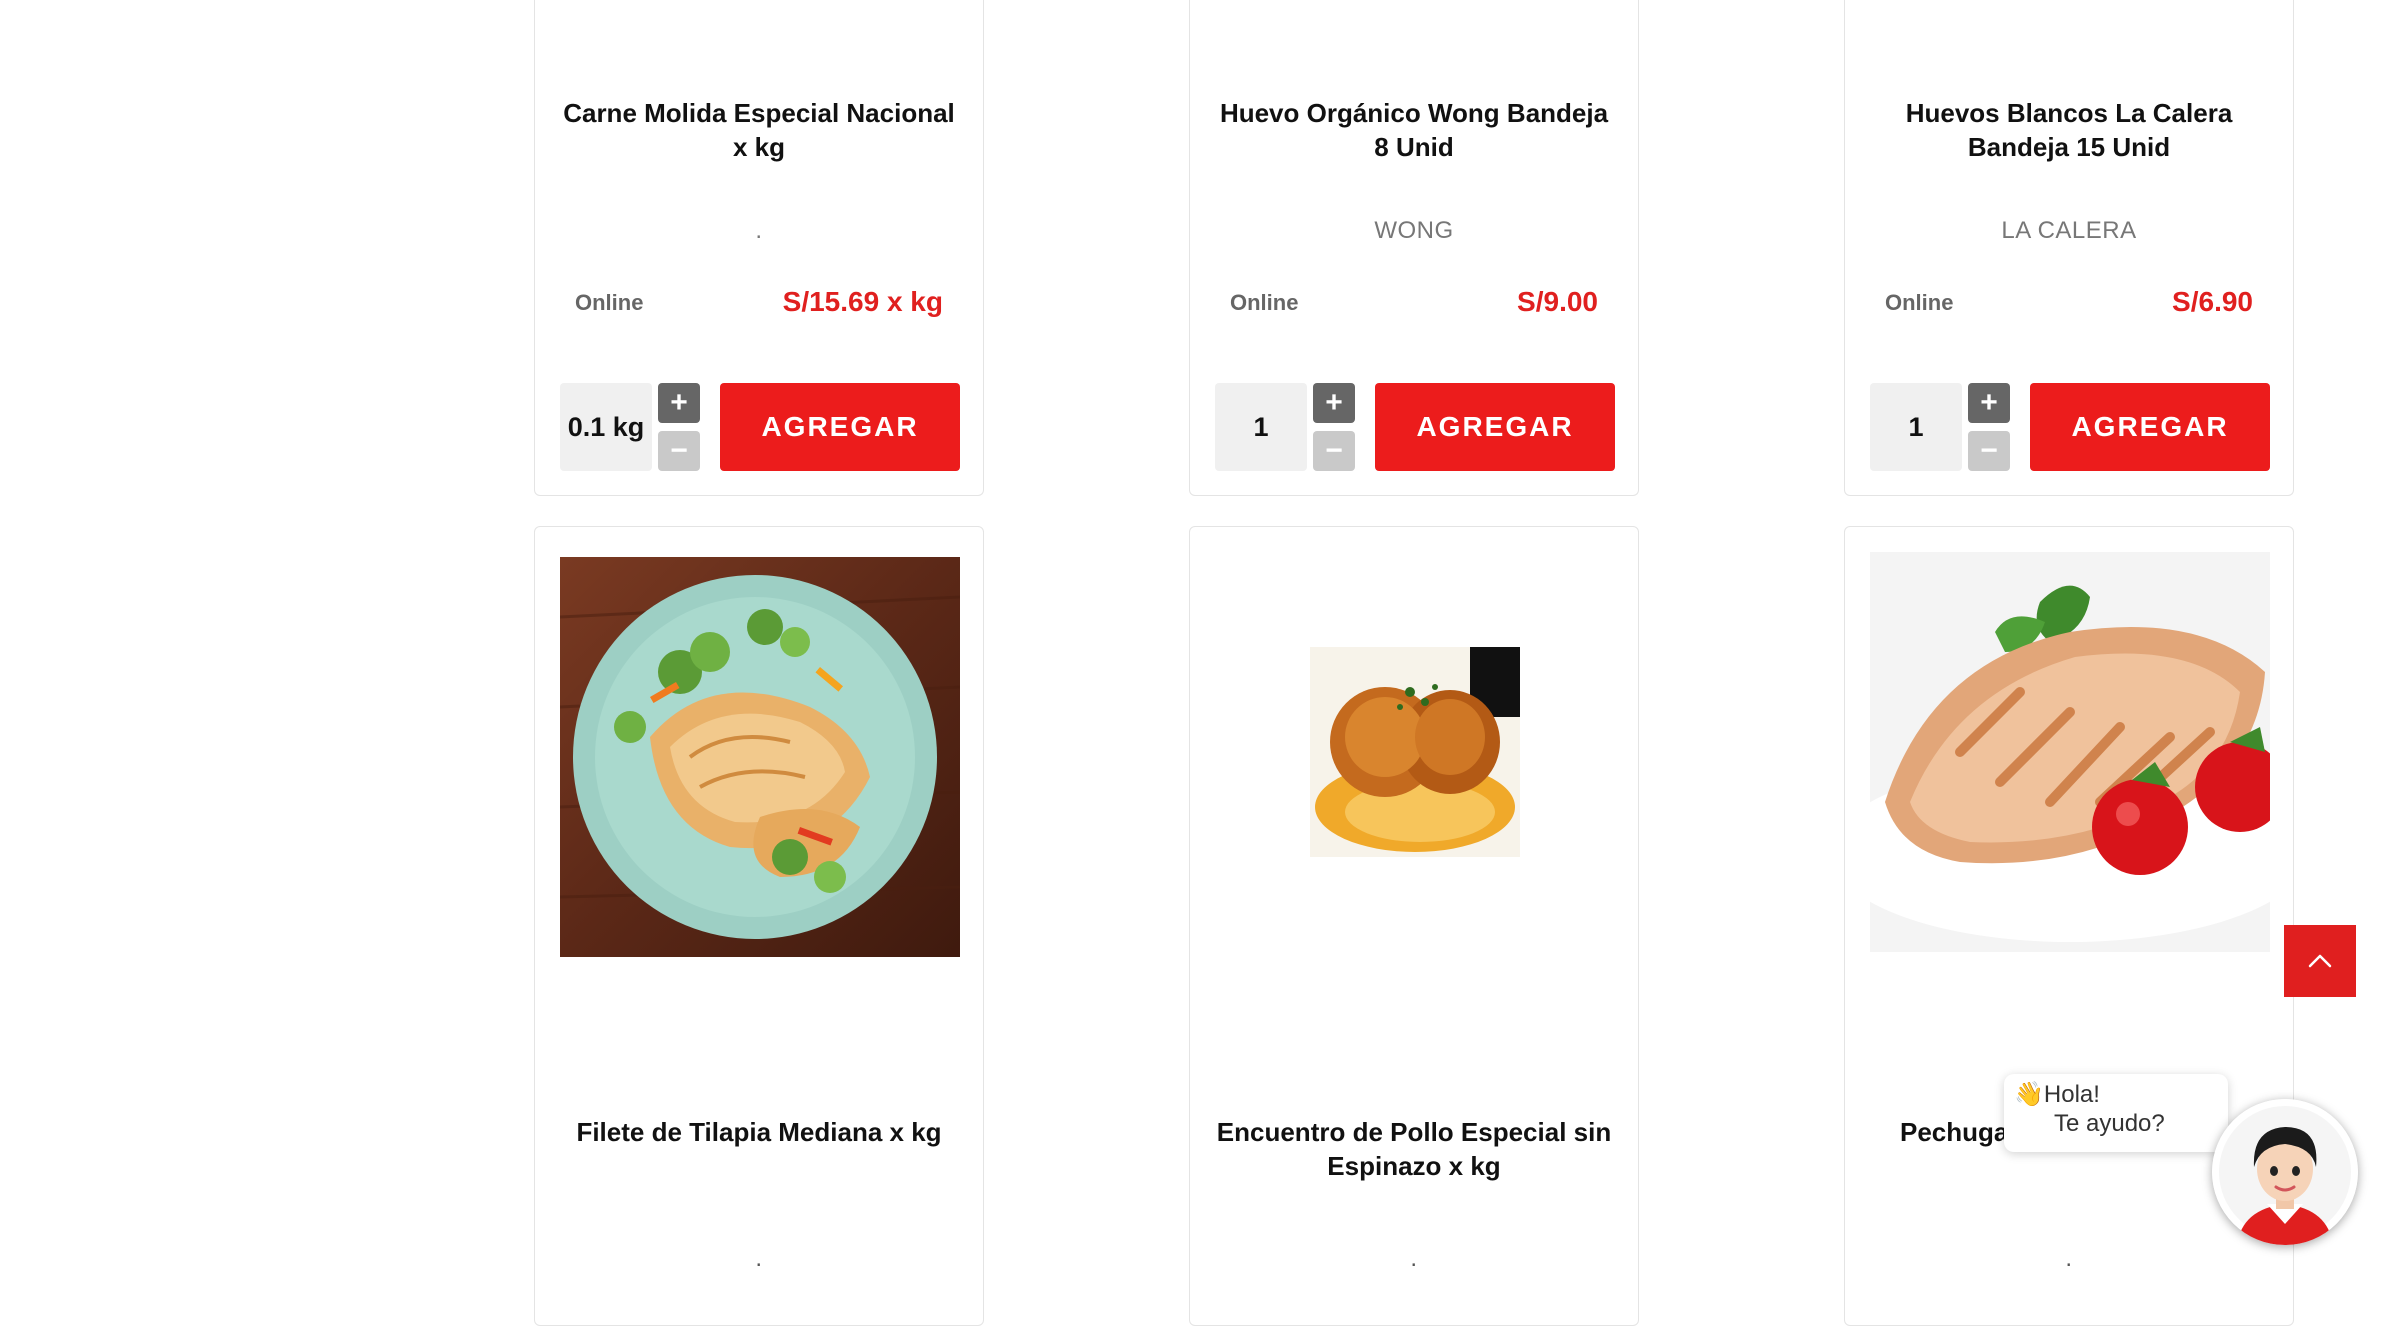  Describe the element at coordinates (1954, 1132) in the screenshot. I see `product-name: Pechuga` at that location.